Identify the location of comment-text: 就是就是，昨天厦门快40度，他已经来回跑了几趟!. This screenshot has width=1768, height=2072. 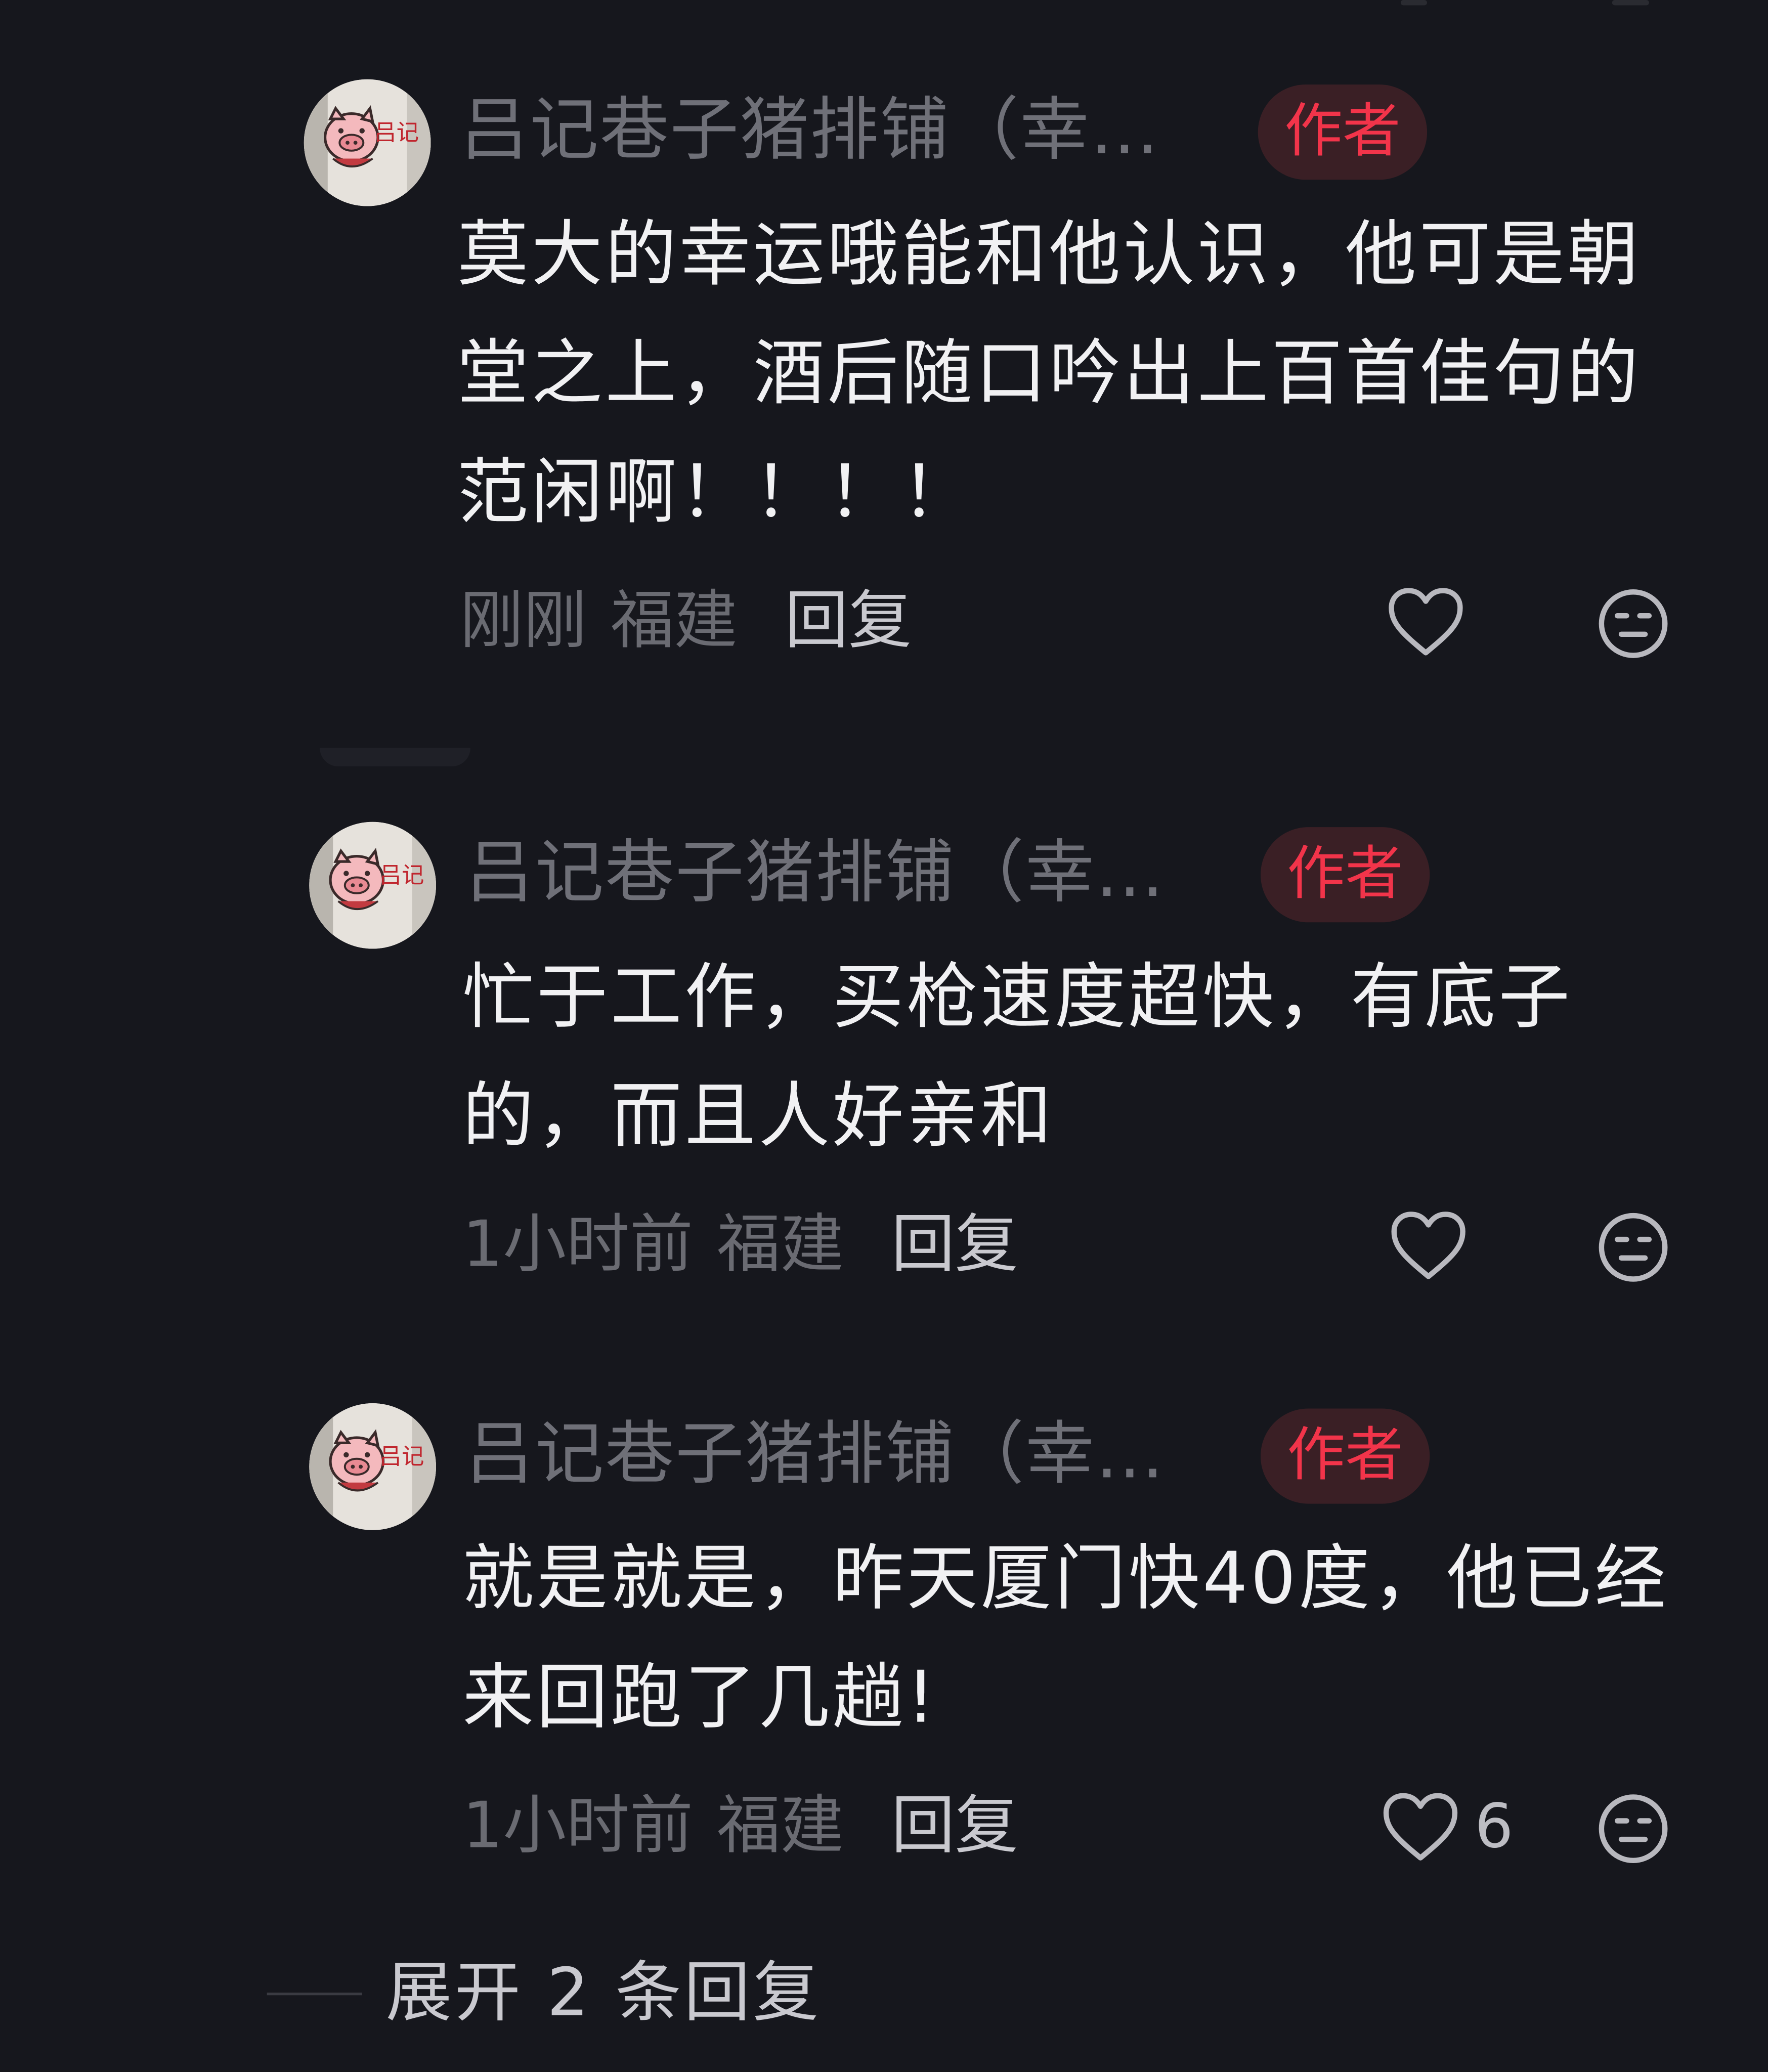
(1065, 1637).